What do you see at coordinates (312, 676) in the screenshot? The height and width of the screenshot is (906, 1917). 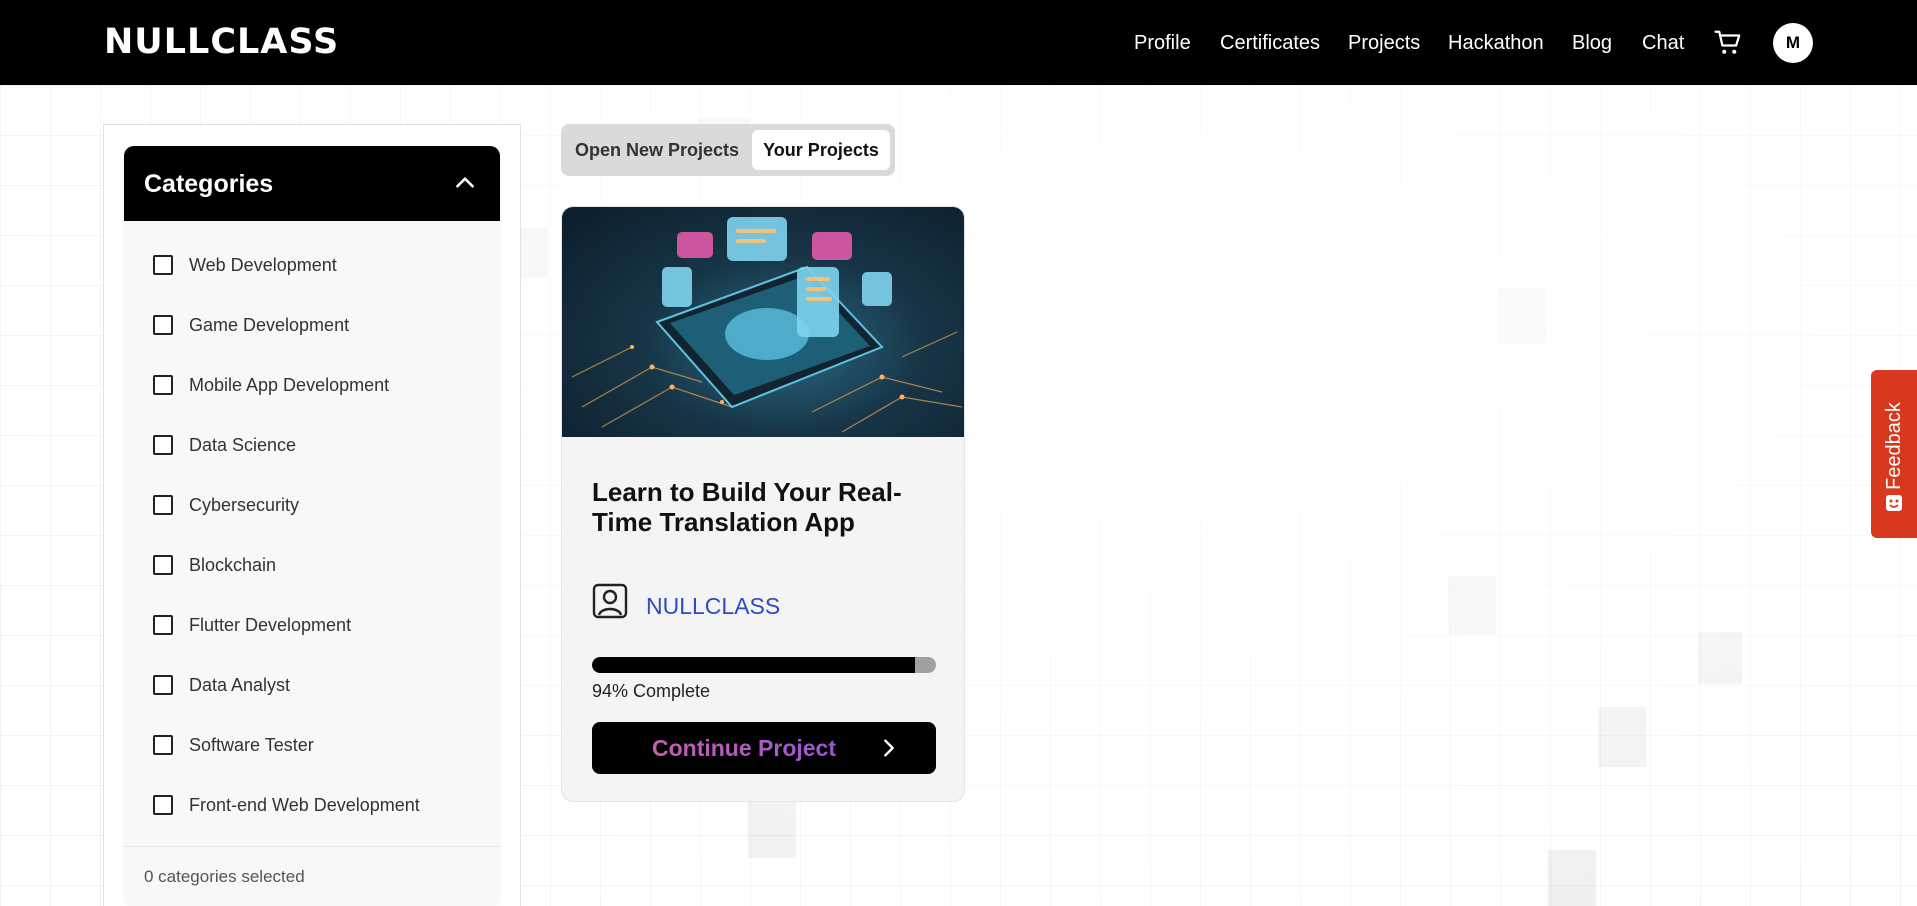 I see `category-data-analyst: Data Analyst` at bounding box center [312, 676].